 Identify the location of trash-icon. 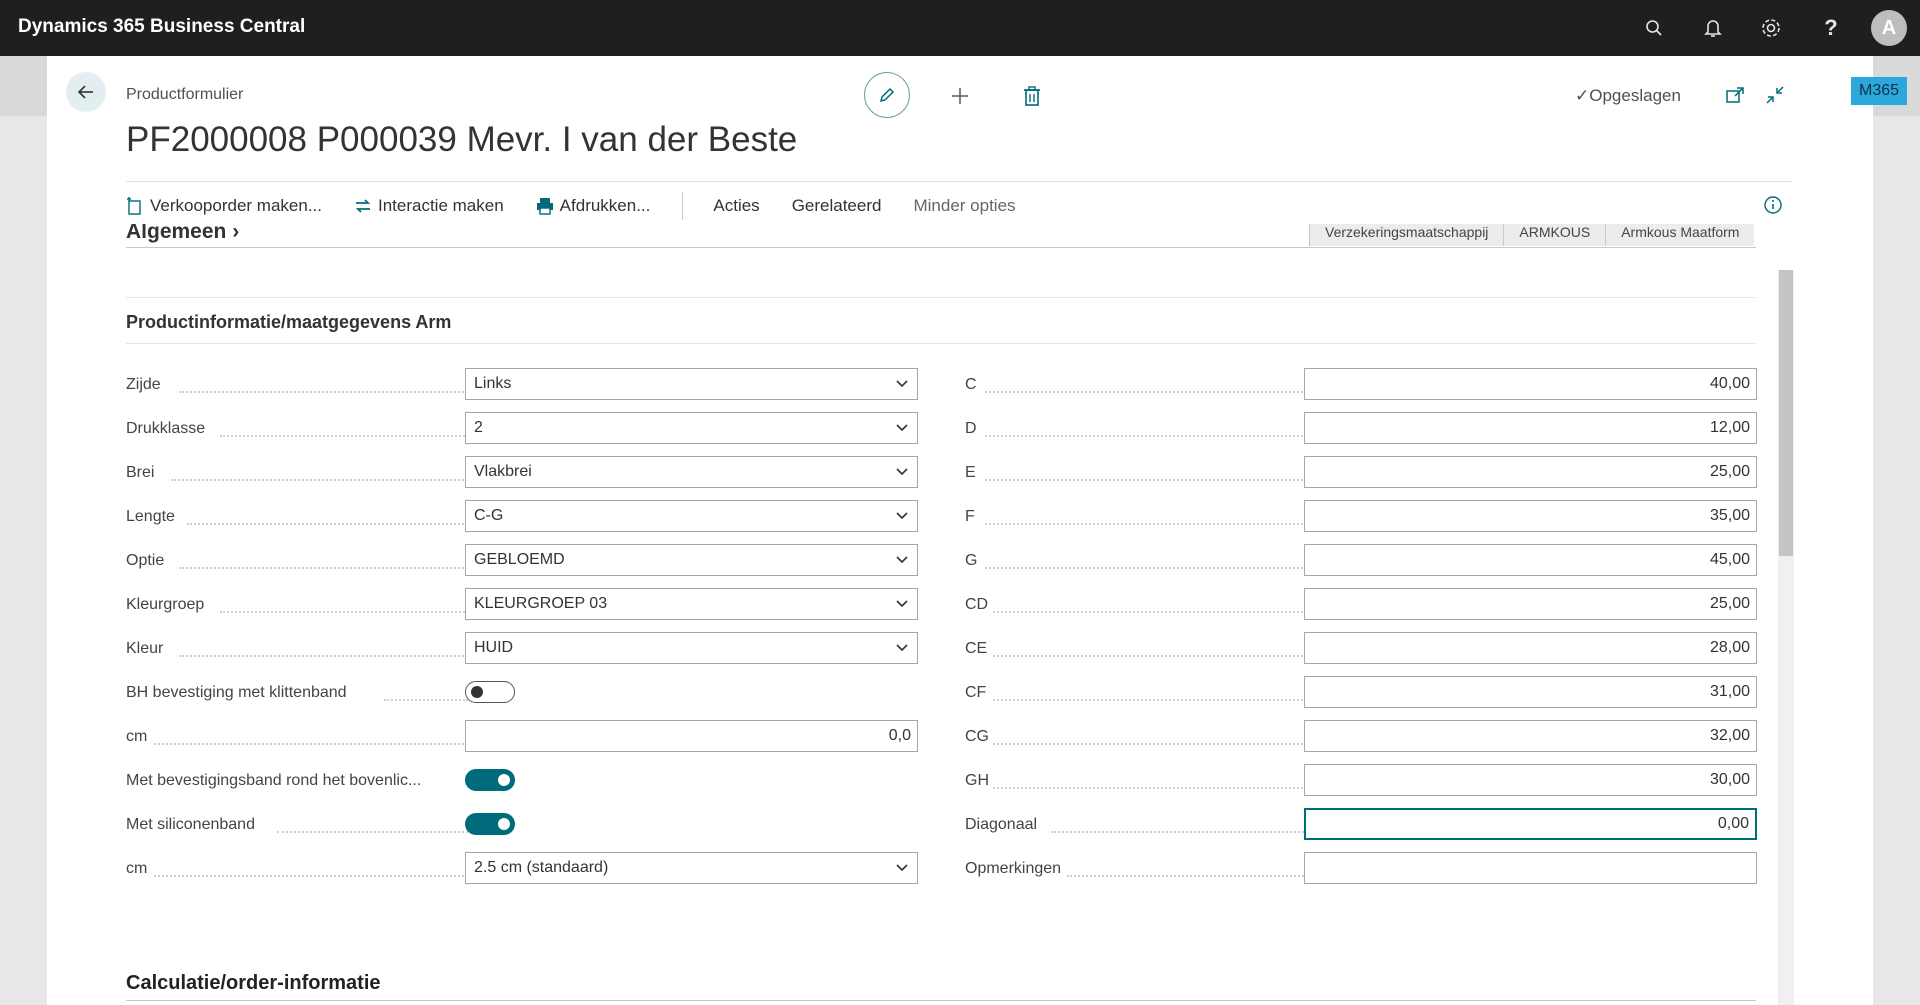
(1032, 96).